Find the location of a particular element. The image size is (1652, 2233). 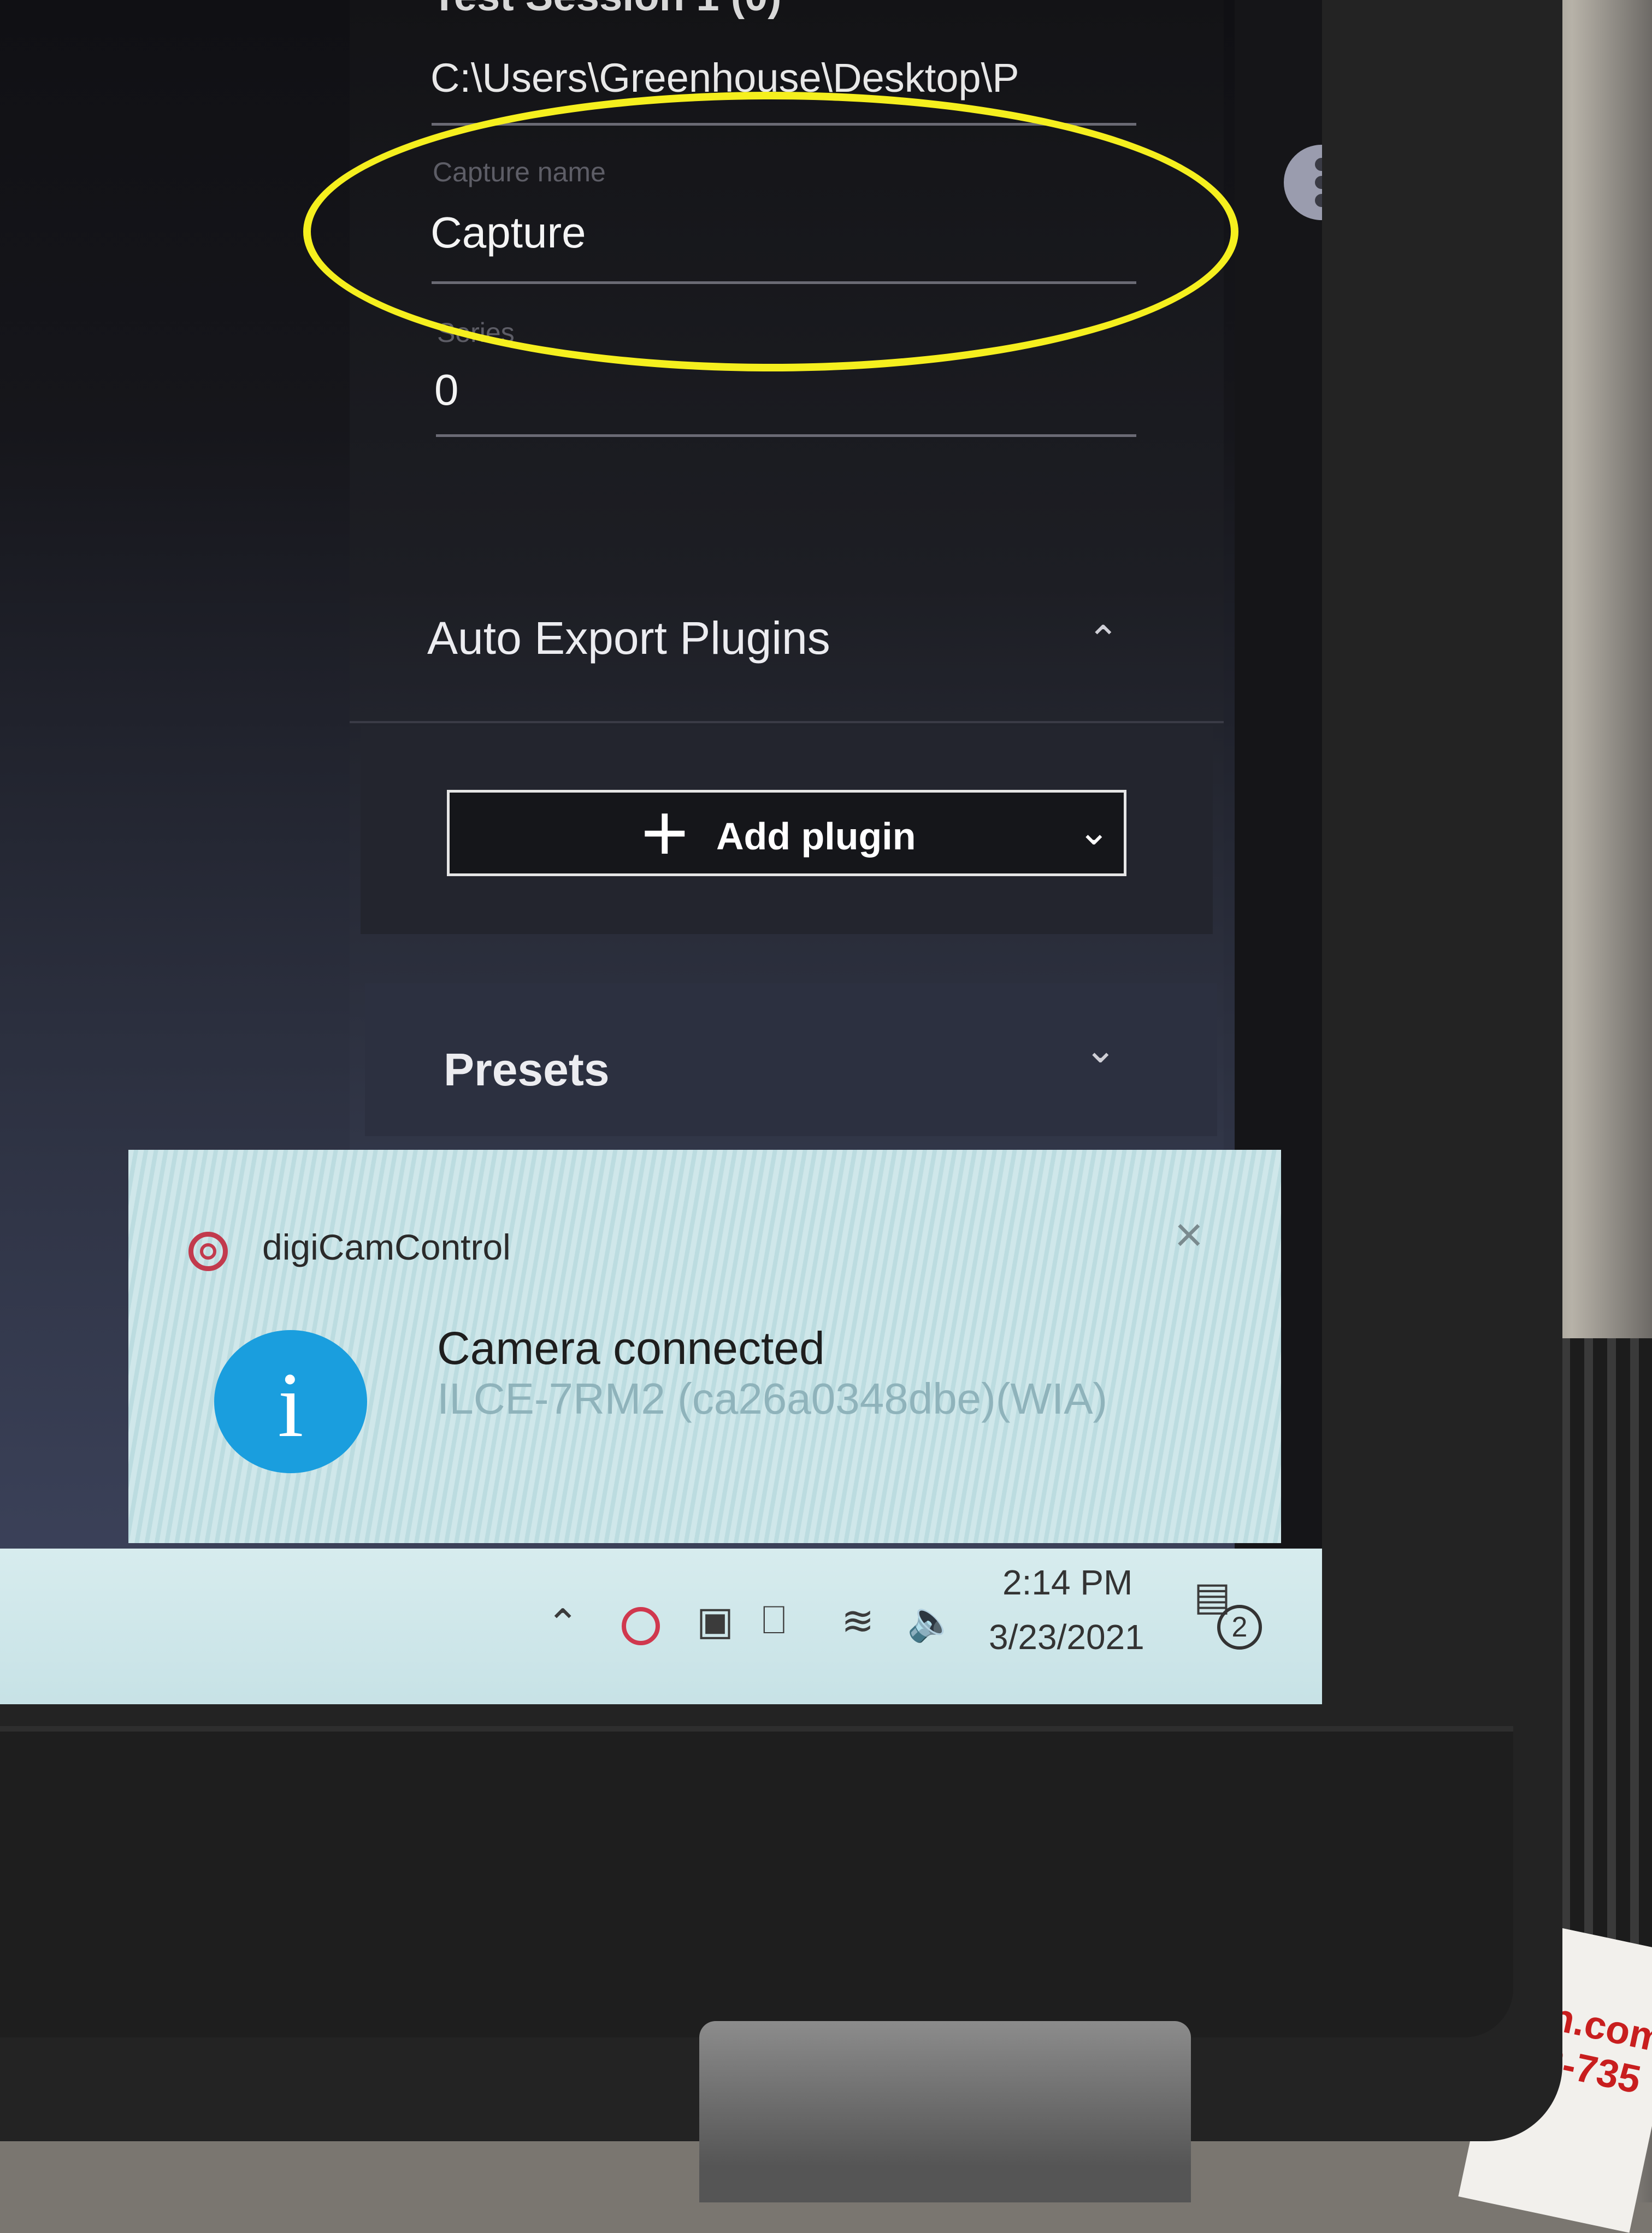

volume-icon: 🔈 is located at coordinates (931, 1621).